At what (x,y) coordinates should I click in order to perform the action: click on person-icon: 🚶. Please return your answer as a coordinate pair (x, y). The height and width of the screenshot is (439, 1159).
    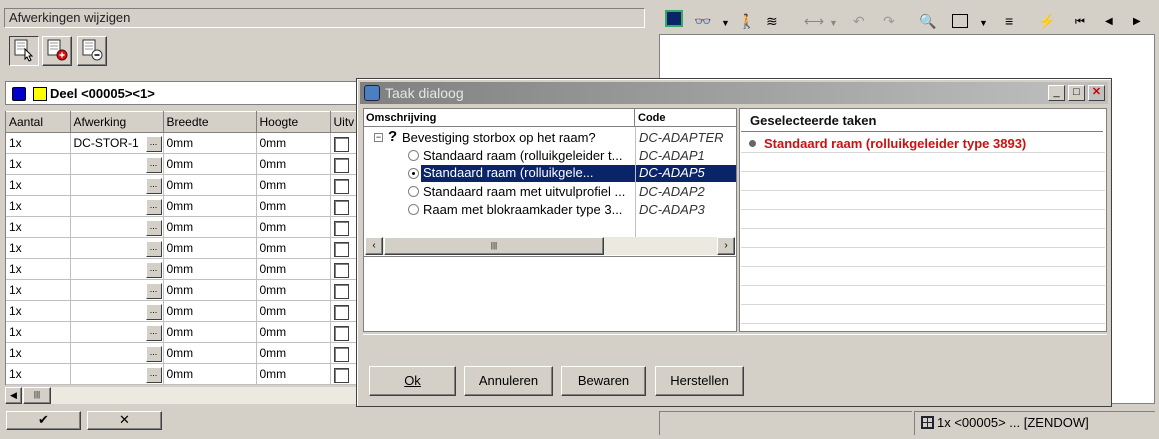
    Looking at the image, I should click on (746, 21).